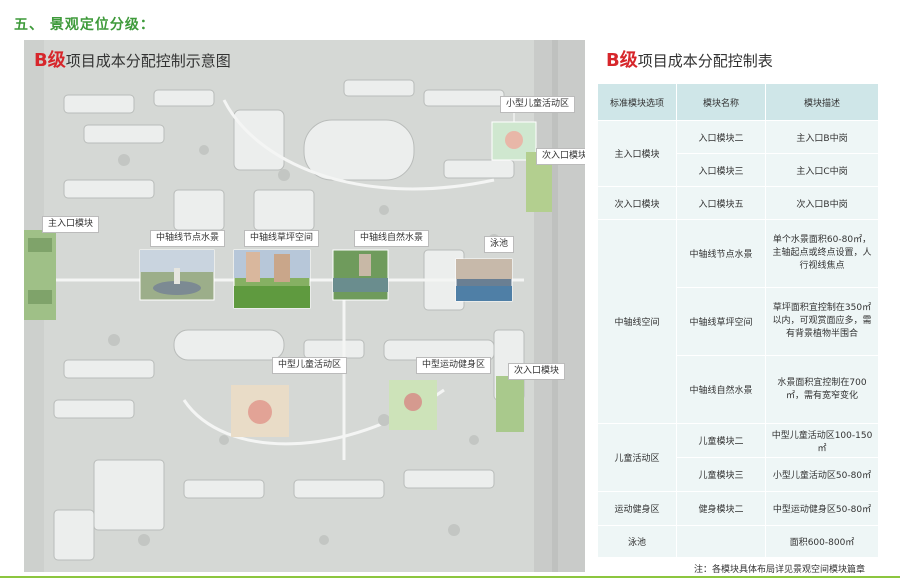 This screenshot has width=900, height=581. Describe the element at coordinates (560, 156) in the screenshot. I see `label-secondary-entrance-1: 次入口模块` at that location.